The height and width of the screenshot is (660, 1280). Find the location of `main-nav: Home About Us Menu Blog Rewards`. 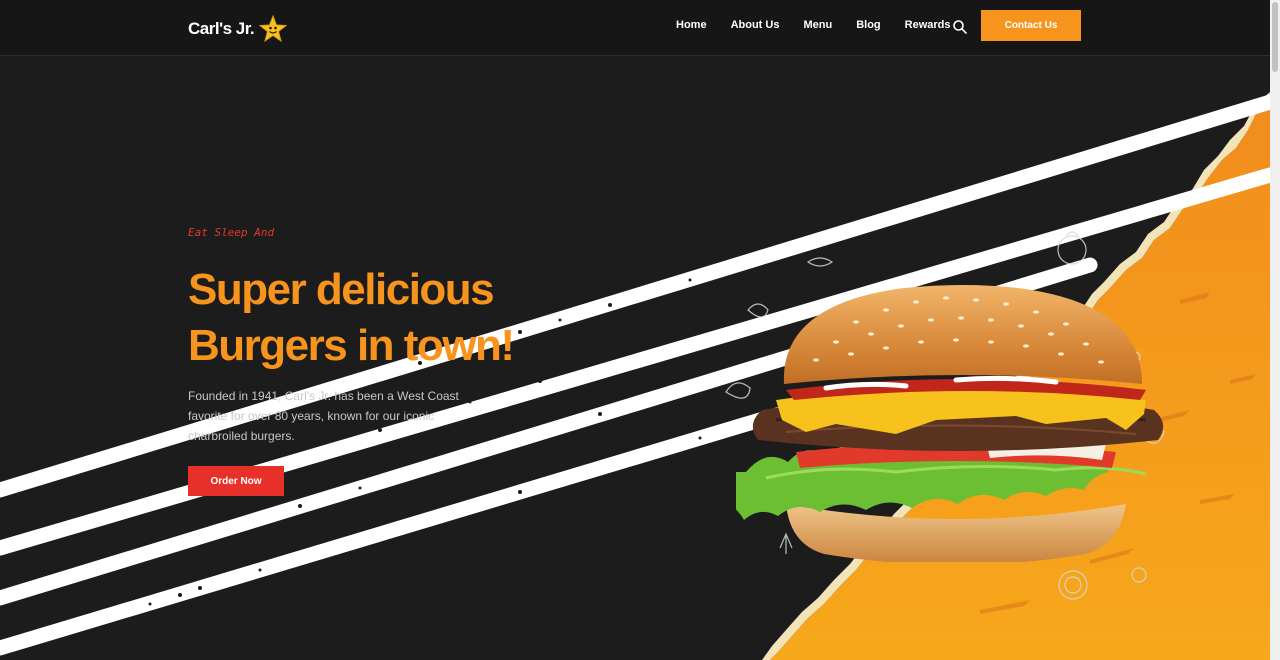

main-nav: Home About Us Menu Blog Rewards is located at coordinates (825, 25).